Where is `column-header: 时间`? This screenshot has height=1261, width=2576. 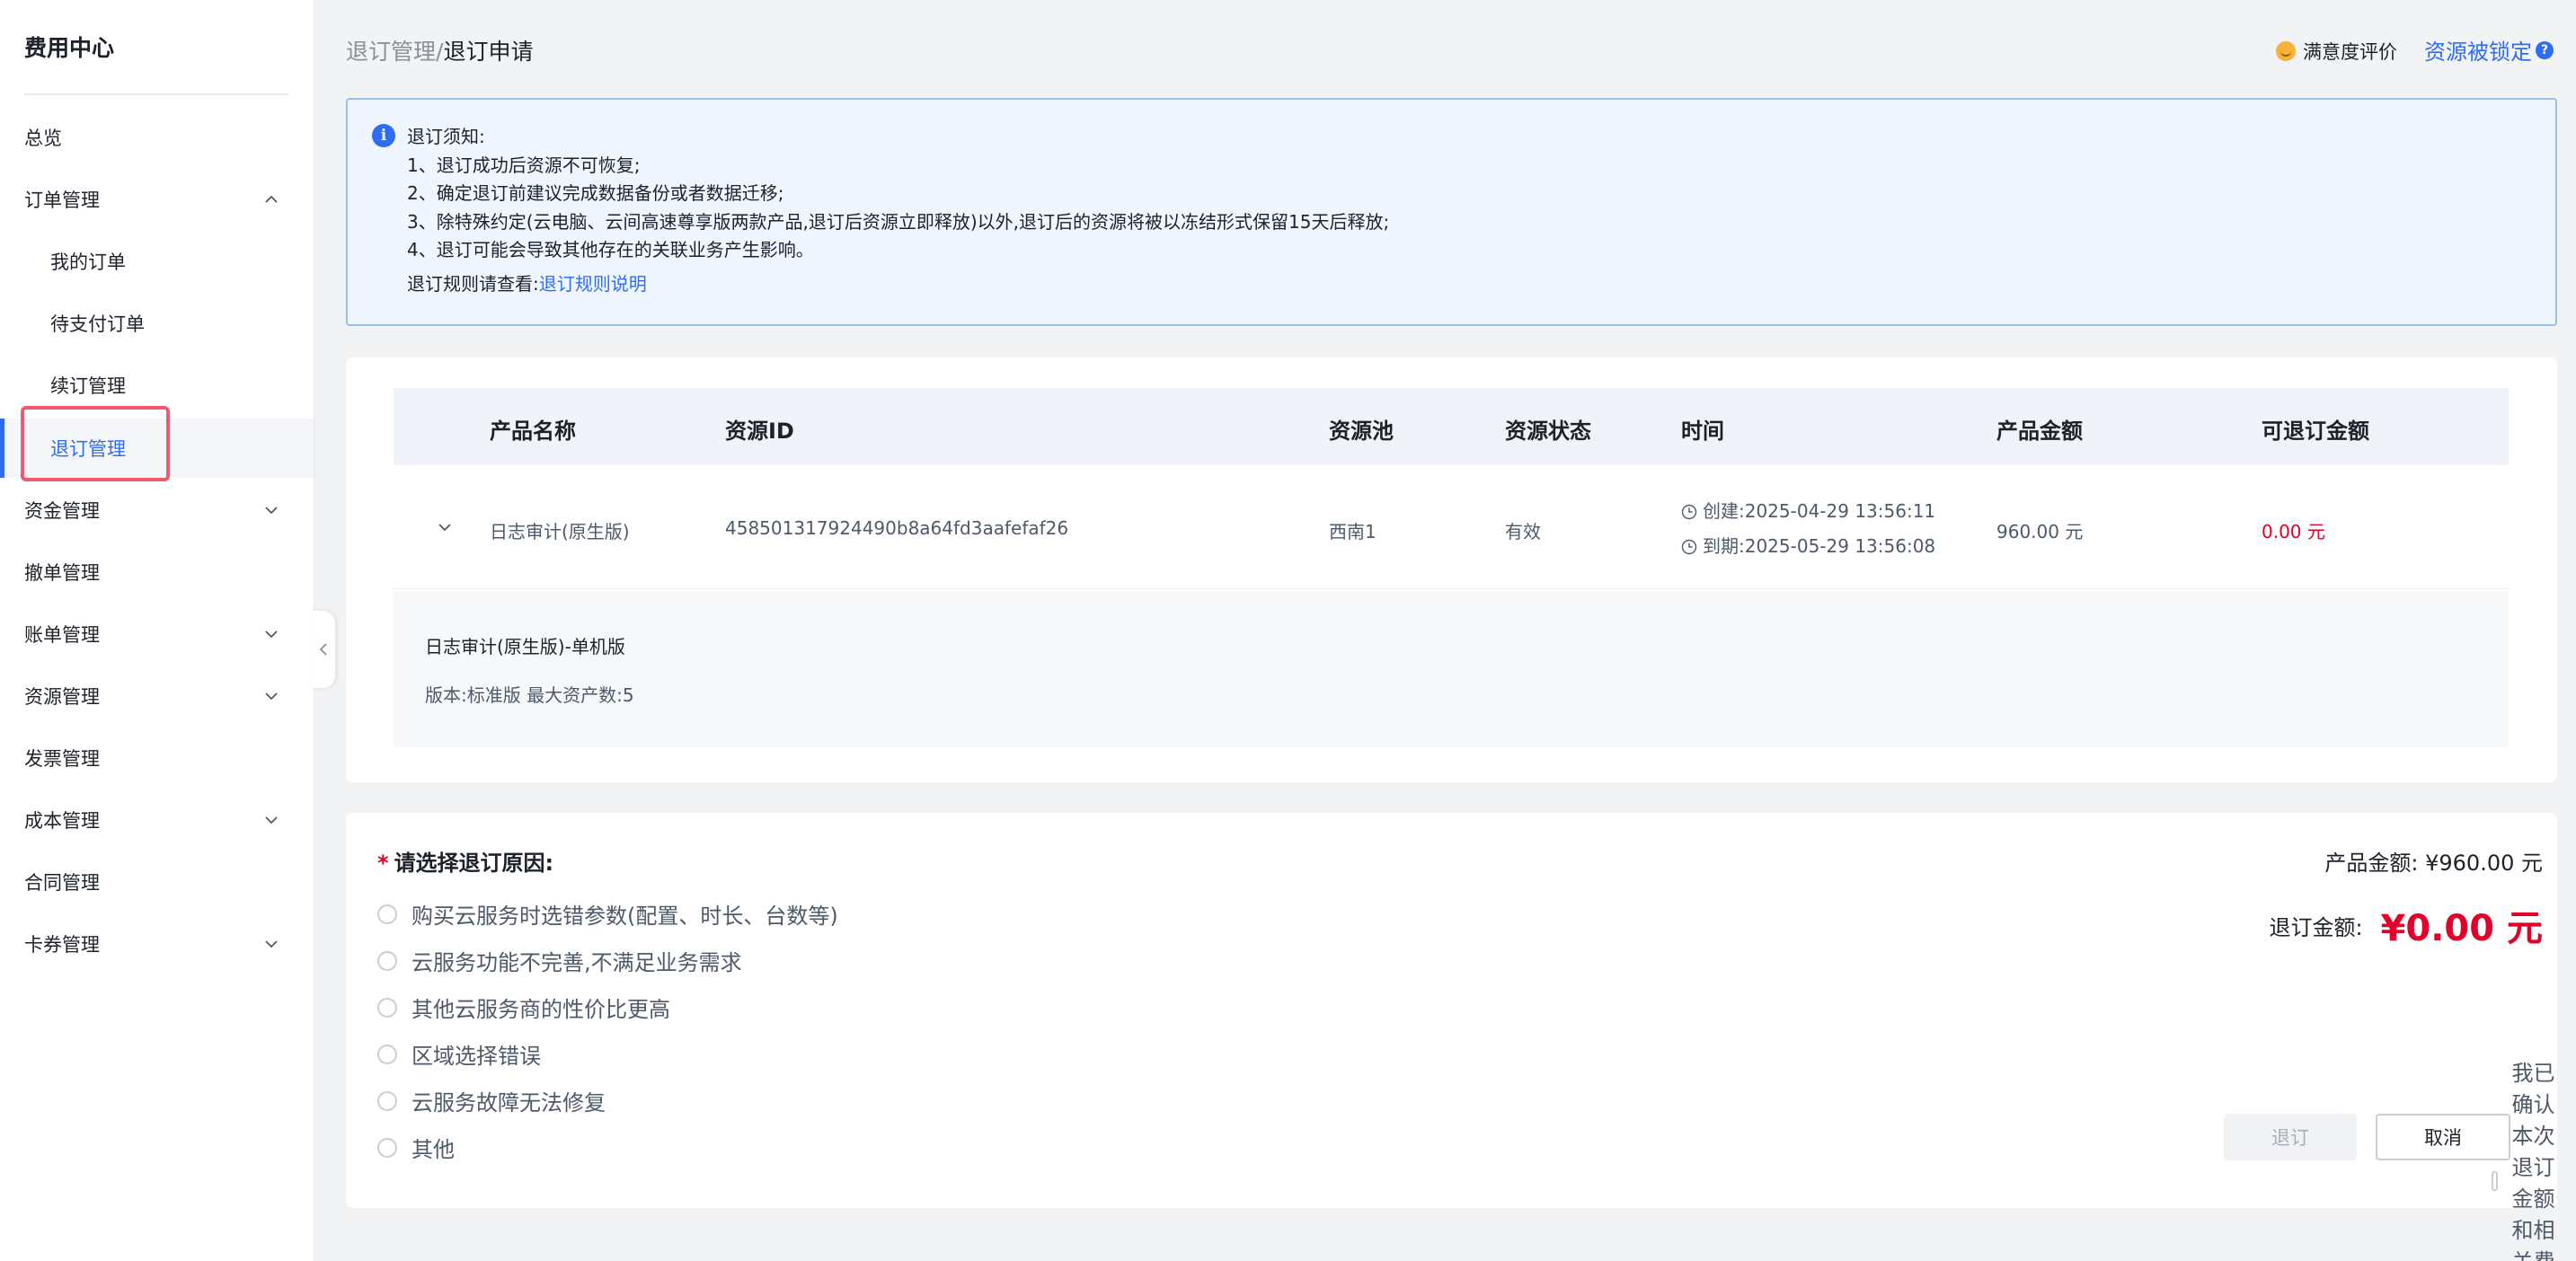 column-header: 时间 is located at coordinates (1703, 431).